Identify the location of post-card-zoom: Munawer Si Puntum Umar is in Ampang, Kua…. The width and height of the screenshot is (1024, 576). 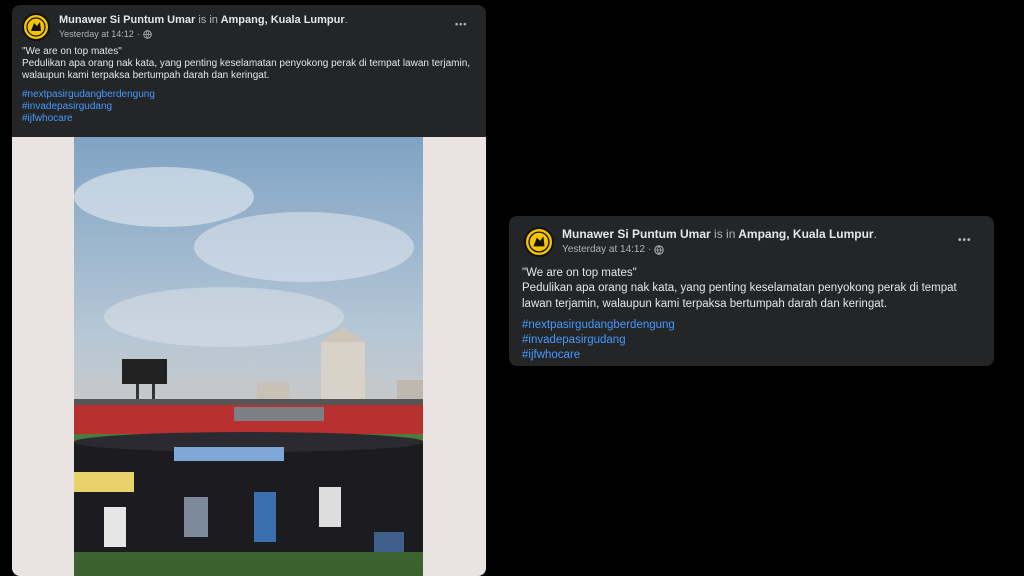
(751, 291).